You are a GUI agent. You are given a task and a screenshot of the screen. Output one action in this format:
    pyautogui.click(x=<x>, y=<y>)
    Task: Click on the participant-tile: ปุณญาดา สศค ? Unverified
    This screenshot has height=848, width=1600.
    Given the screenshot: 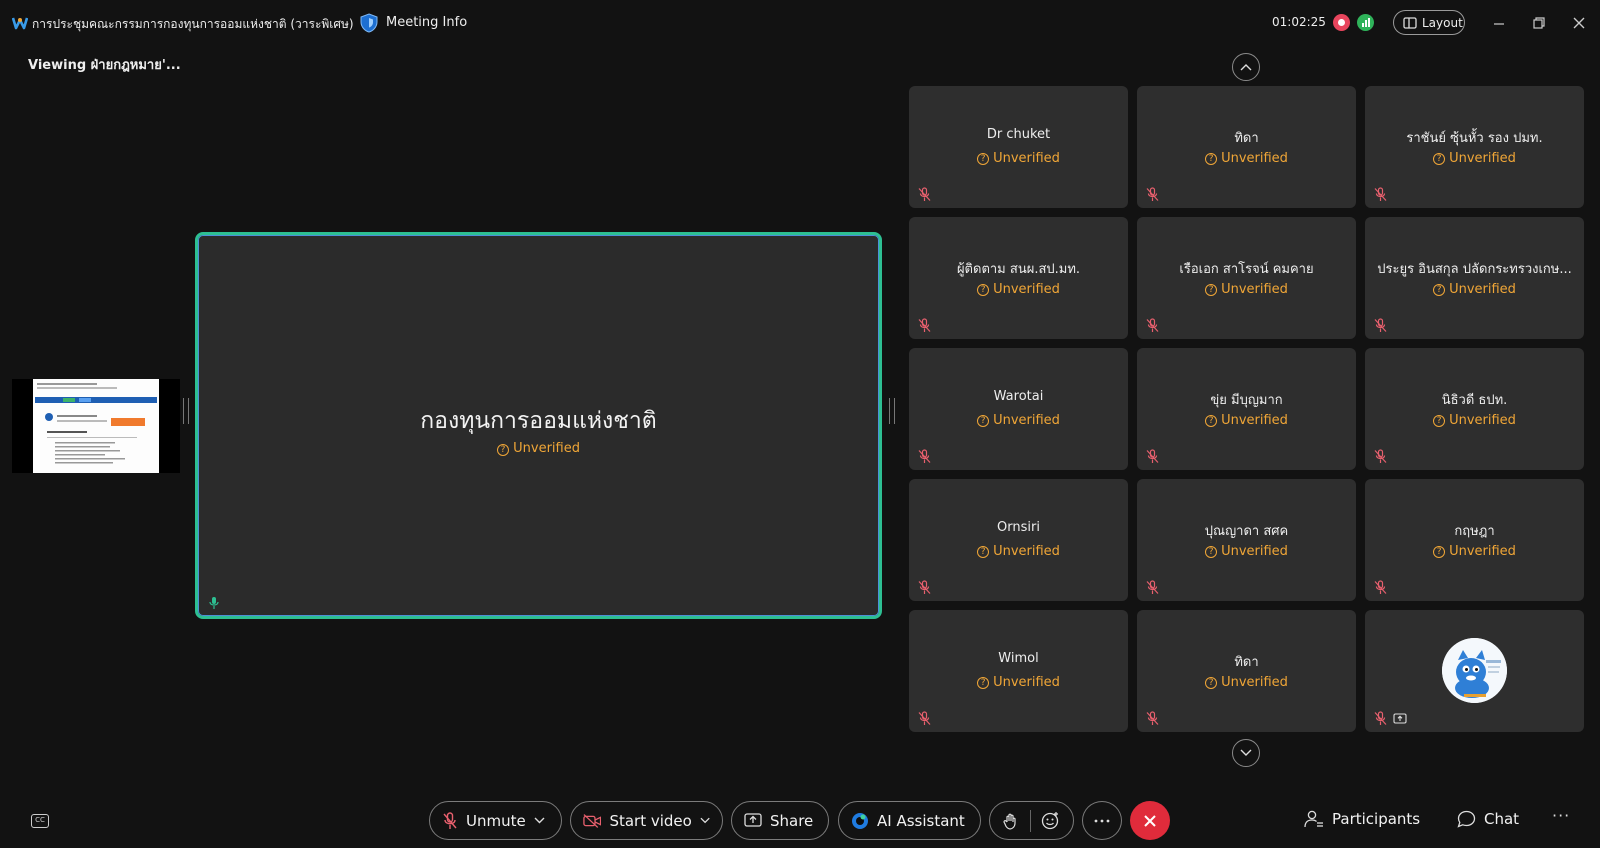 What is the action you would take?
    pyautogui.click(x=1246, y=540)
    